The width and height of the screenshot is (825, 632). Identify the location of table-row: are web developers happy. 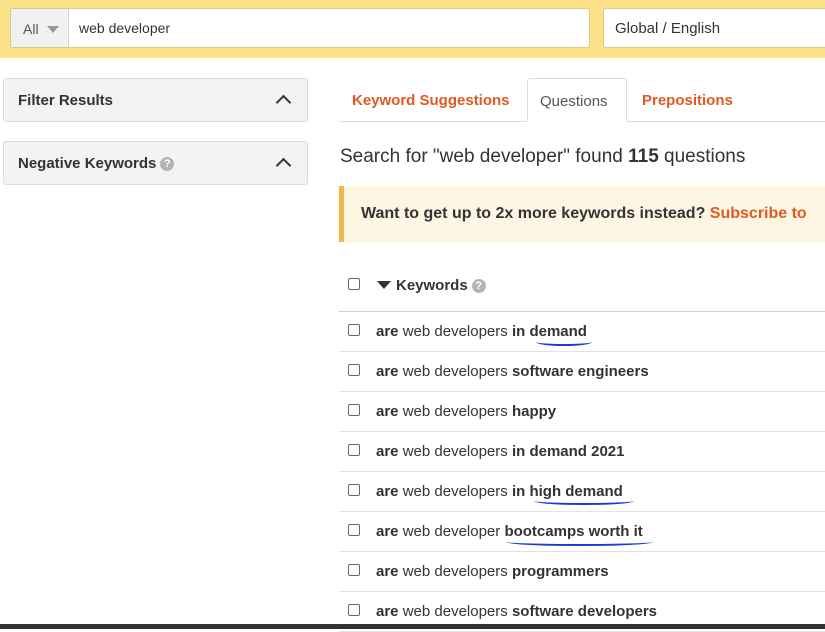
(582, 412).